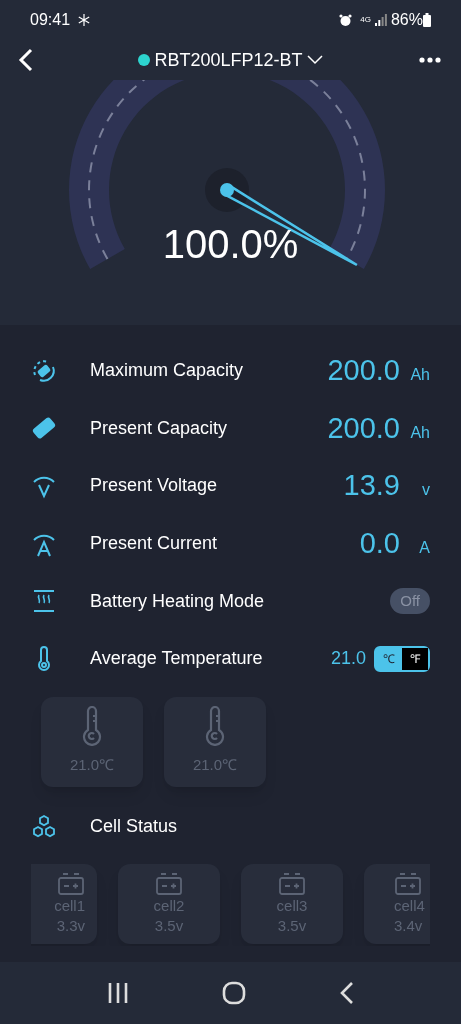 This screenshot has height=1024, width=461. I want to click on metric-label: Present Current, so click(154, 544).